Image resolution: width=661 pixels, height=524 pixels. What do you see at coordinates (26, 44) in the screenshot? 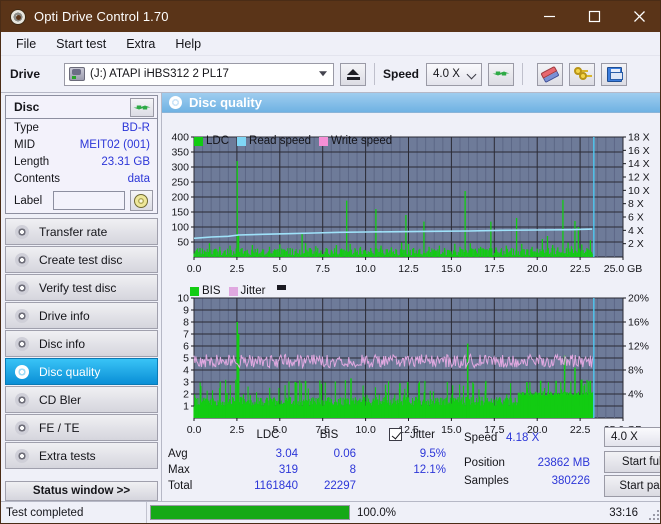
I see `menu-file: File` at bounding box center [26, 44].